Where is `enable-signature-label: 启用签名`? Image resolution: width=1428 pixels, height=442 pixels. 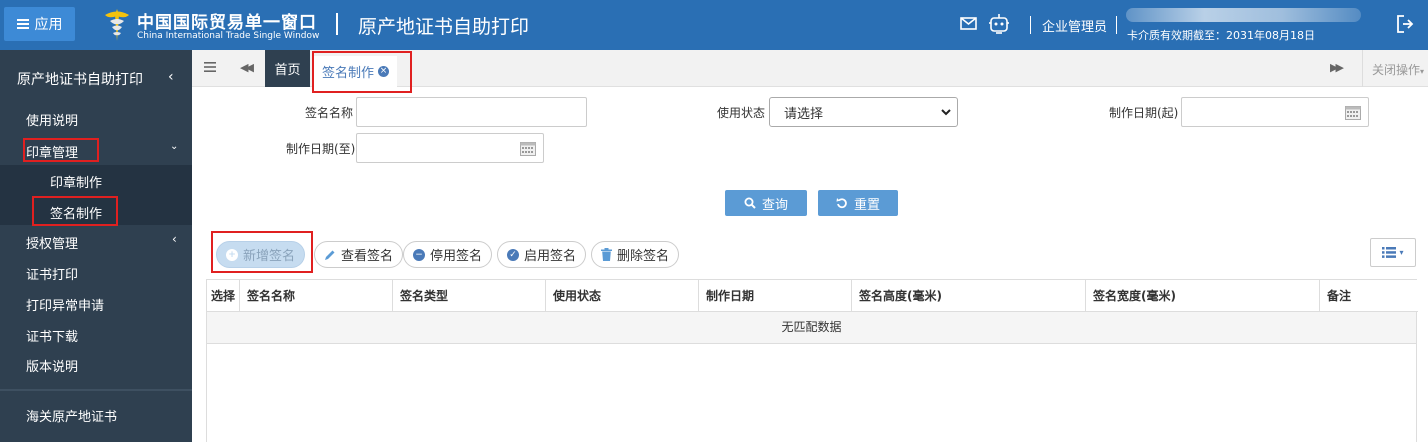 enable-signature-label: 启用签名 is located at coordinates (550, 256).